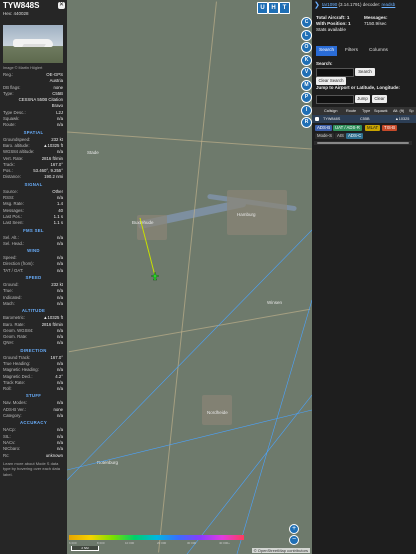  Describe the element at coordinates (9, 303) in the screenshot. I see `info-label: Mach:` at that location.